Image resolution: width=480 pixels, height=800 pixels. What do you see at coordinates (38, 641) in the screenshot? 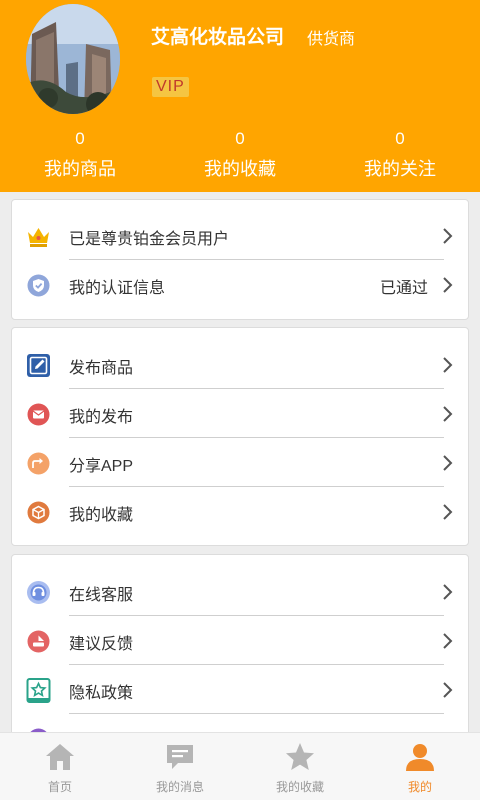
I see `feedback-icon` at bounding box center [38, 641].